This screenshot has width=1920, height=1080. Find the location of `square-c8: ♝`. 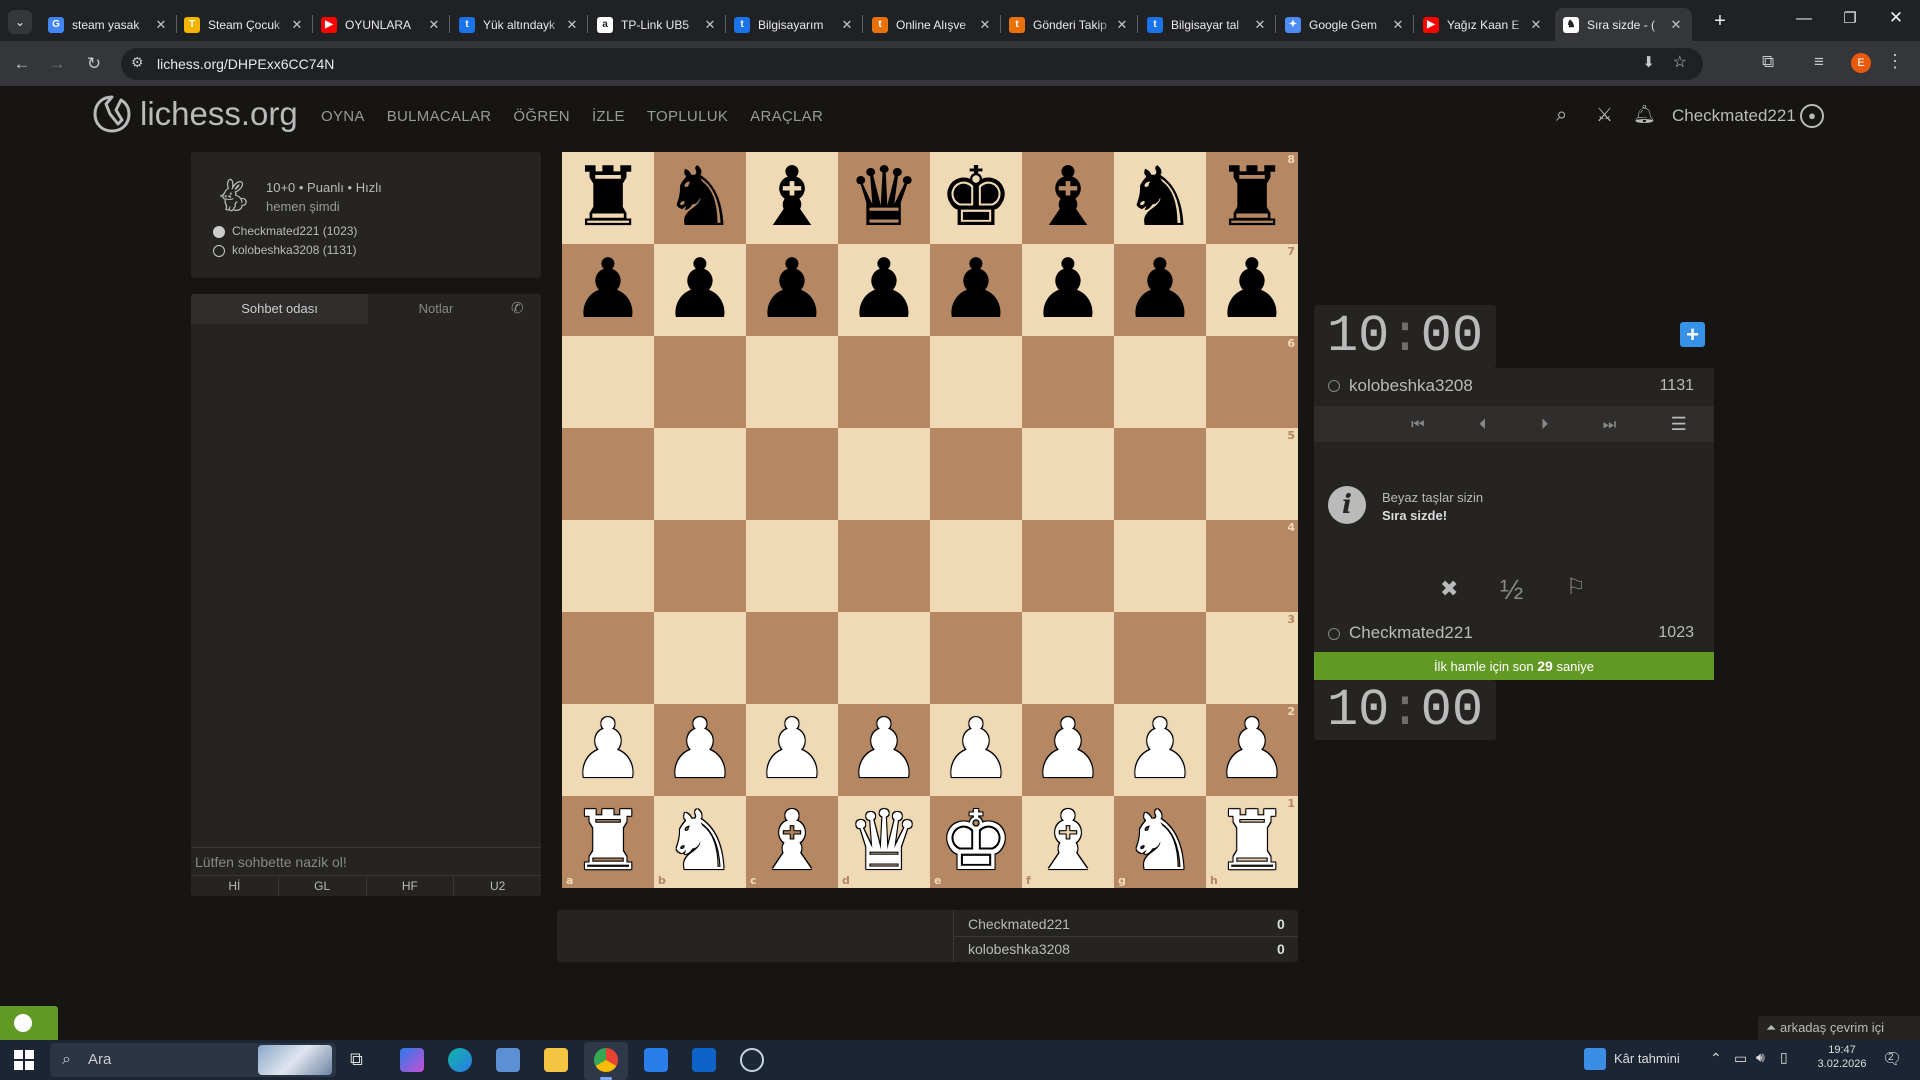

square-c8: ♝ is located at coordinates (792, 198).